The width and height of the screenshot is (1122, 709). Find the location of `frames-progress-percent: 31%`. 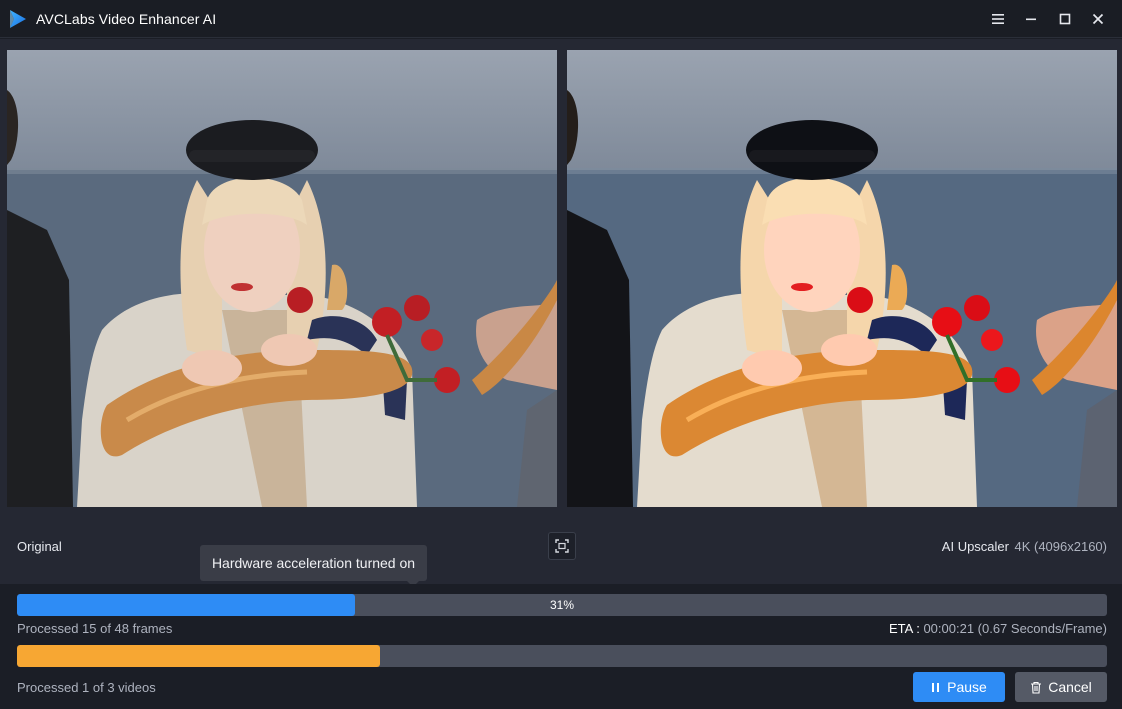

frames-progress-percent: 31% is located at coordinates (562, 605).